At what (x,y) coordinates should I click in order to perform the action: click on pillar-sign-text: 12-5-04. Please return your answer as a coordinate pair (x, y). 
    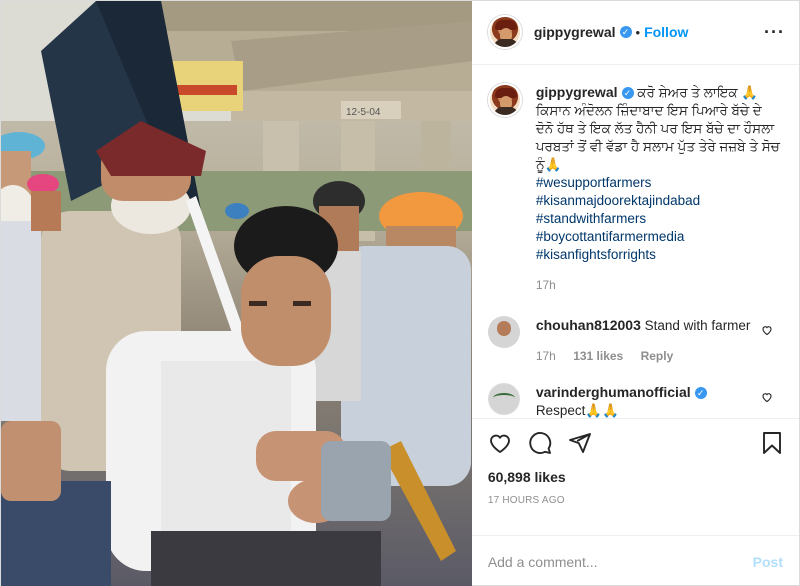
    Looking at the image, I should click on (363, 112).